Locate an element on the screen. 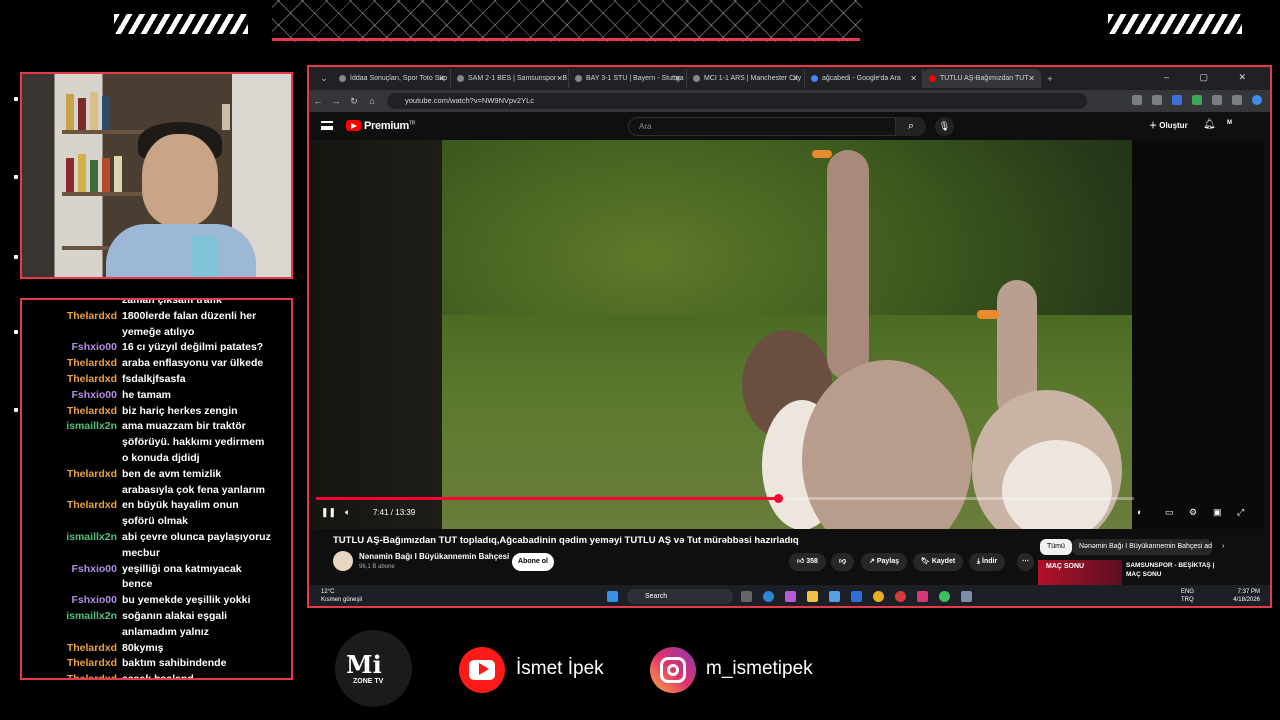  video-progress-bar is located at coordinates (725, 498).